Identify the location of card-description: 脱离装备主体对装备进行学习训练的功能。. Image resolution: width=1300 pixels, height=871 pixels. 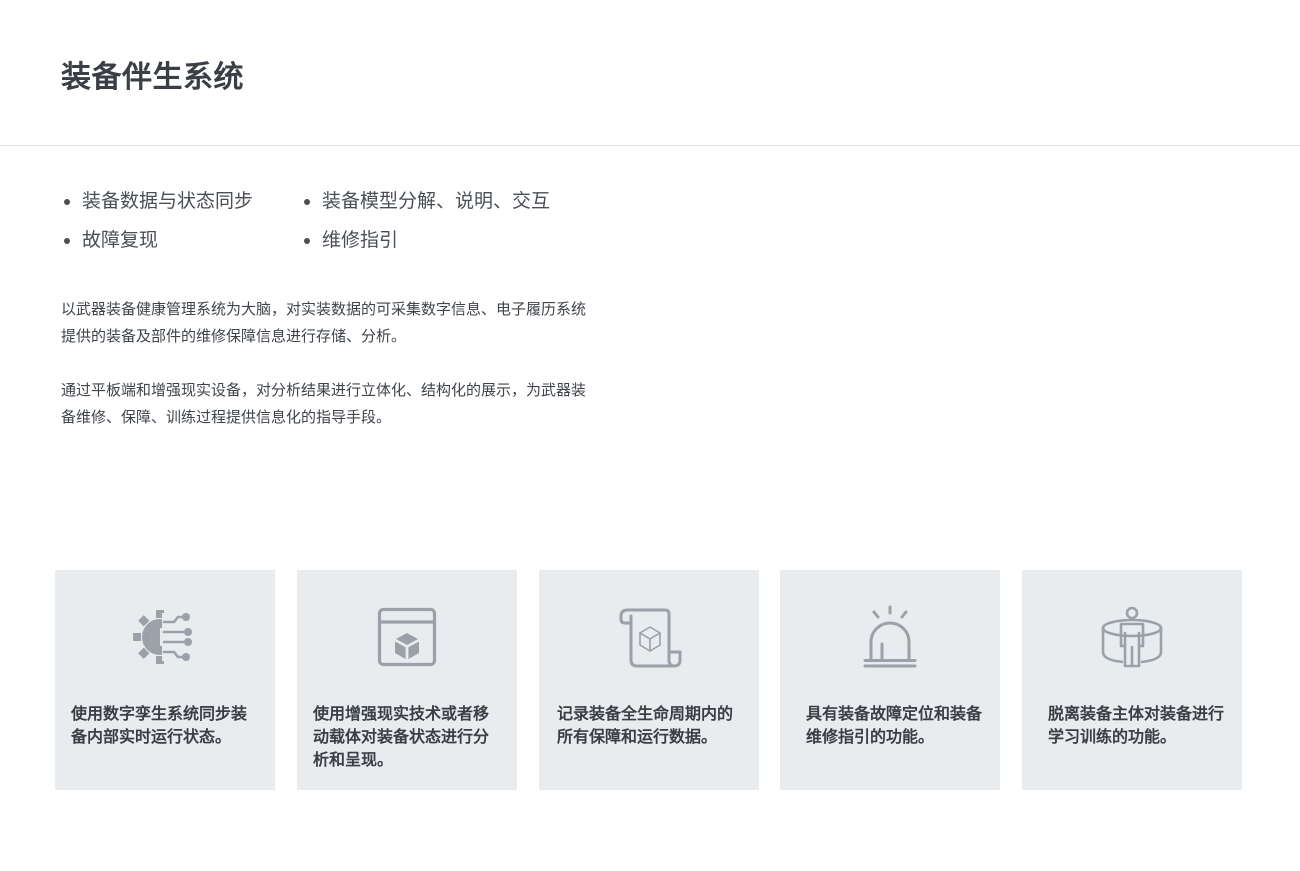
(1136, 725).